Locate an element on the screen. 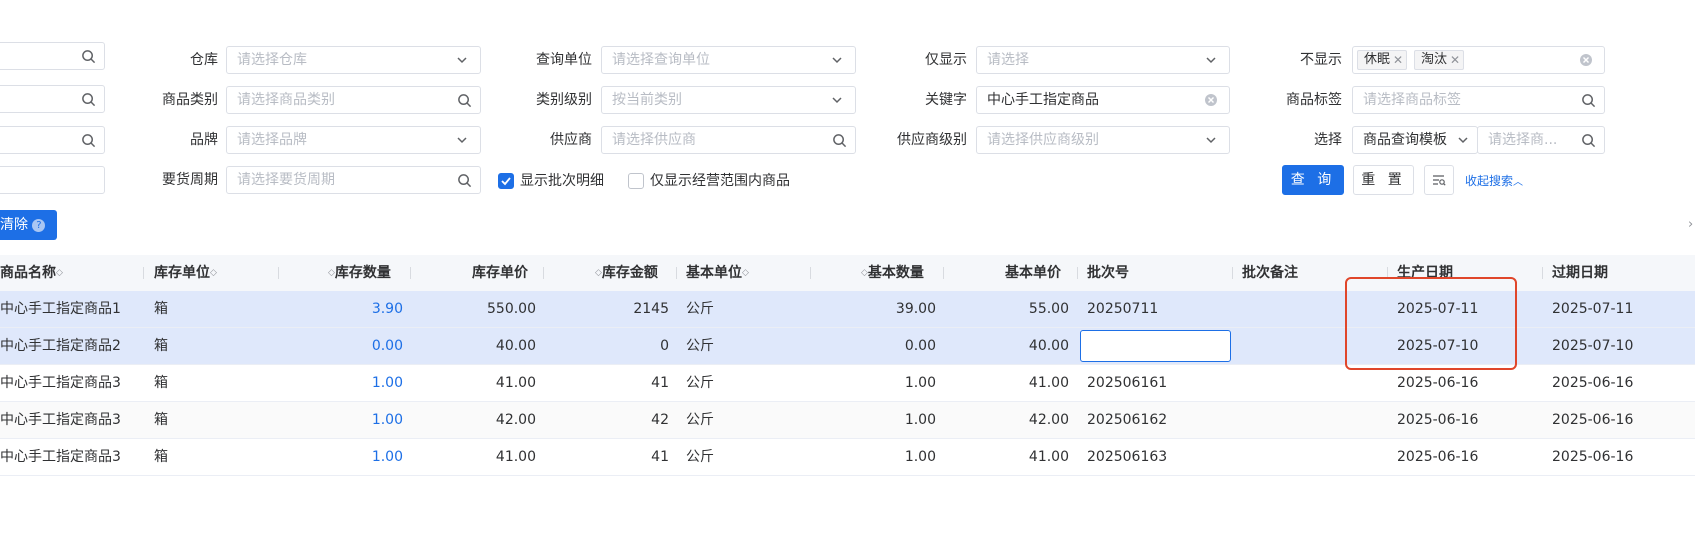 The width and height of the screenshot is (1695, 535). reset-button: 重 置 is located at coordinates (1383, 180).